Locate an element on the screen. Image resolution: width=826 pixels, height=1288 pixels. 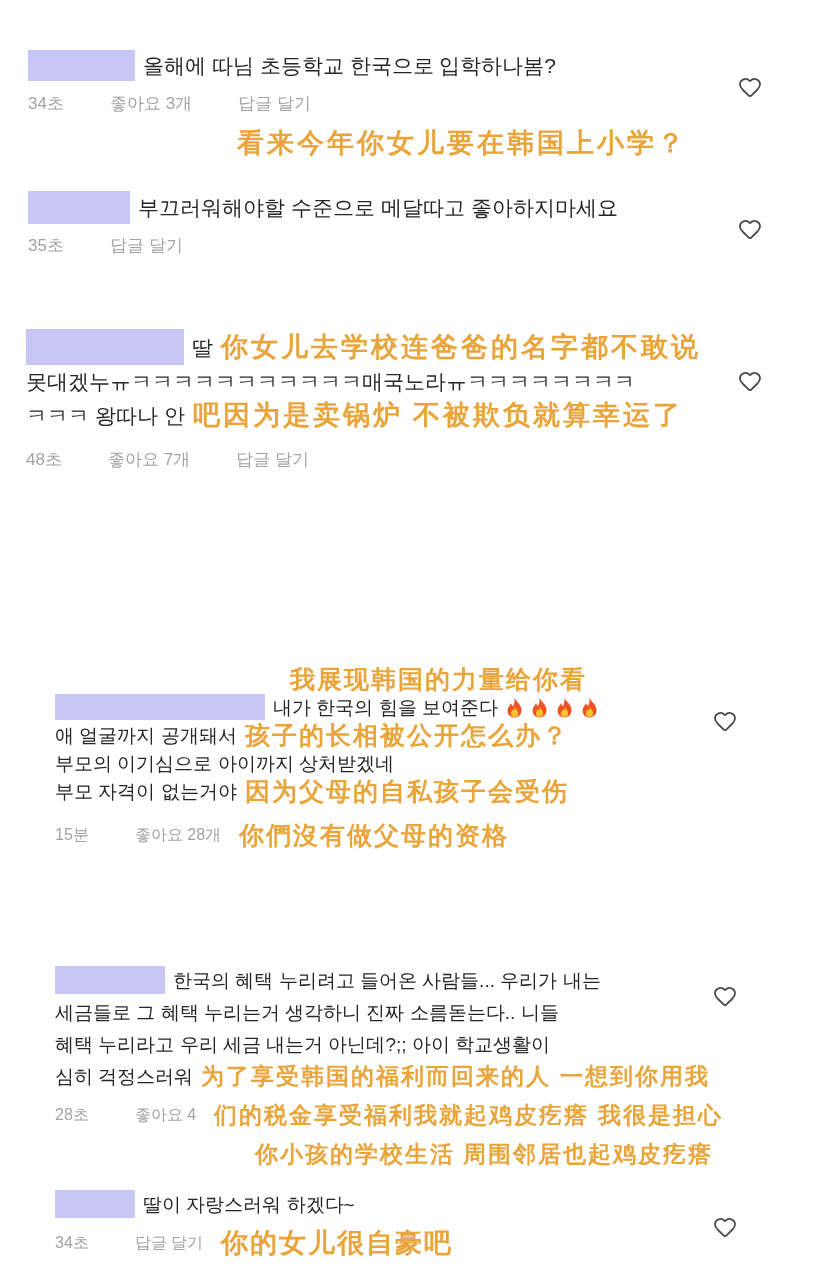
comment-text: 못대겠누ㅠㅋㅋㅋㅋㅋㅋㅋㅋㅋㅋㅋ매국노라ㅠㅋㅋㅋㅋㅋㅋㅋㅋ is located at coordinates (330, 381).